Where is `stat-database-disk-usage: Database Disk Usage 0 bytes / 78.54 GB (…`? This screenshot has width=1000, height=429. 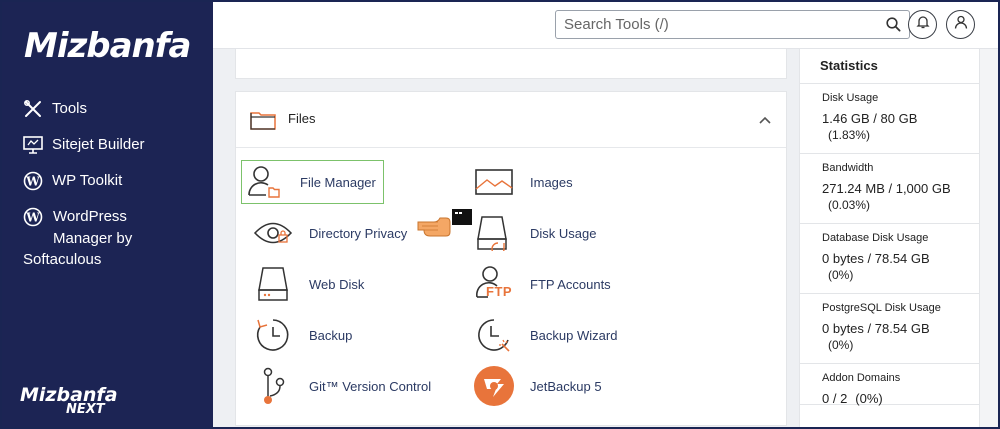 stat-database-disk-usage: Database Disk Usage 0 bytes / 78.54 GB (… is located at coordinates (889, 258).